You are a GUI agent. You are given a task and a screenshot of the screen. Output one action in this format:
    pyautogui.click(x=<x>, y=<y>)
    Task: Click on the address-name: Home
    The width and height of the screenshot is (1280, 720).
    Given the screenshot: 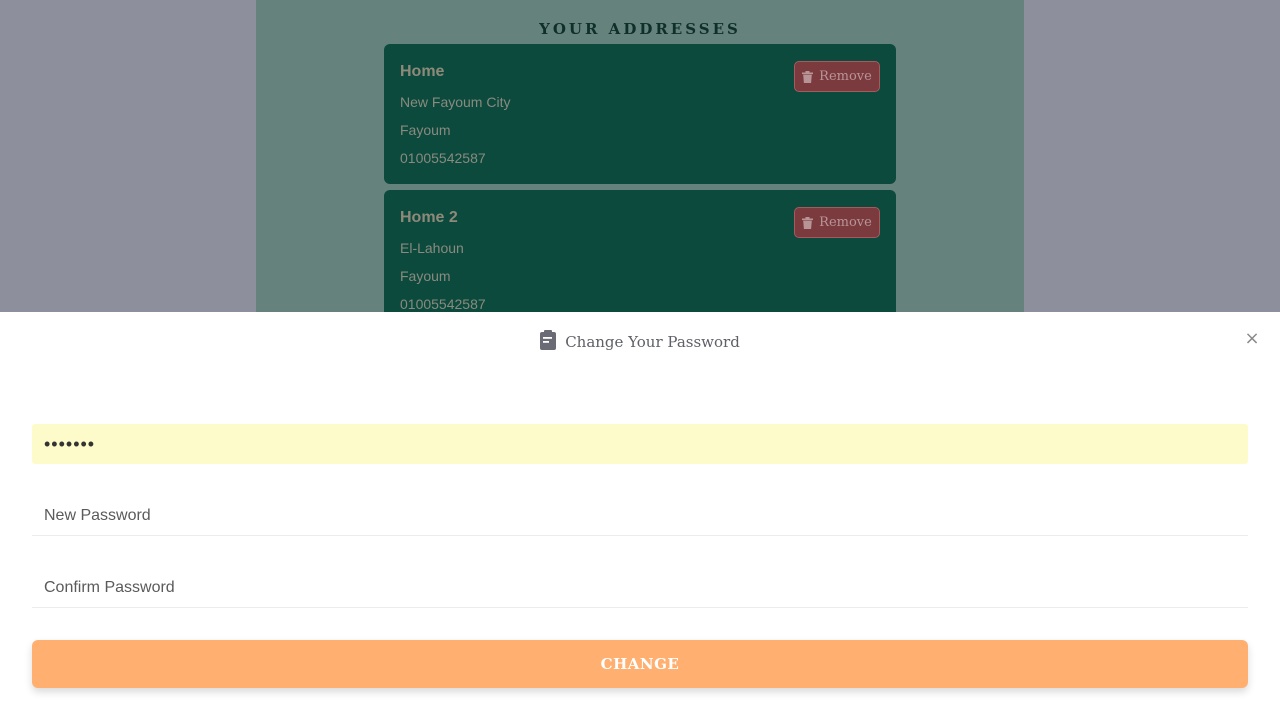 What is the action you would take?
    pyautogui.click(x=422, y=71)
    